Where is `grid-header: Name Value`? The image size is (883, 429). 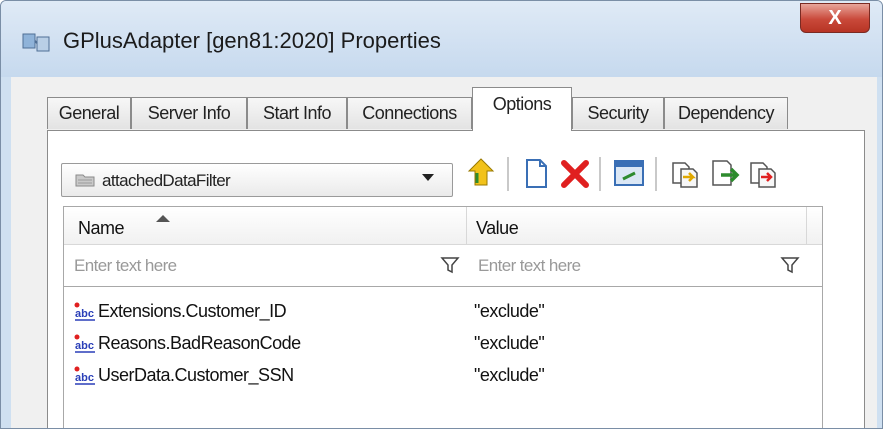 grid-header: Name Value is located at coordinates (443, 226).